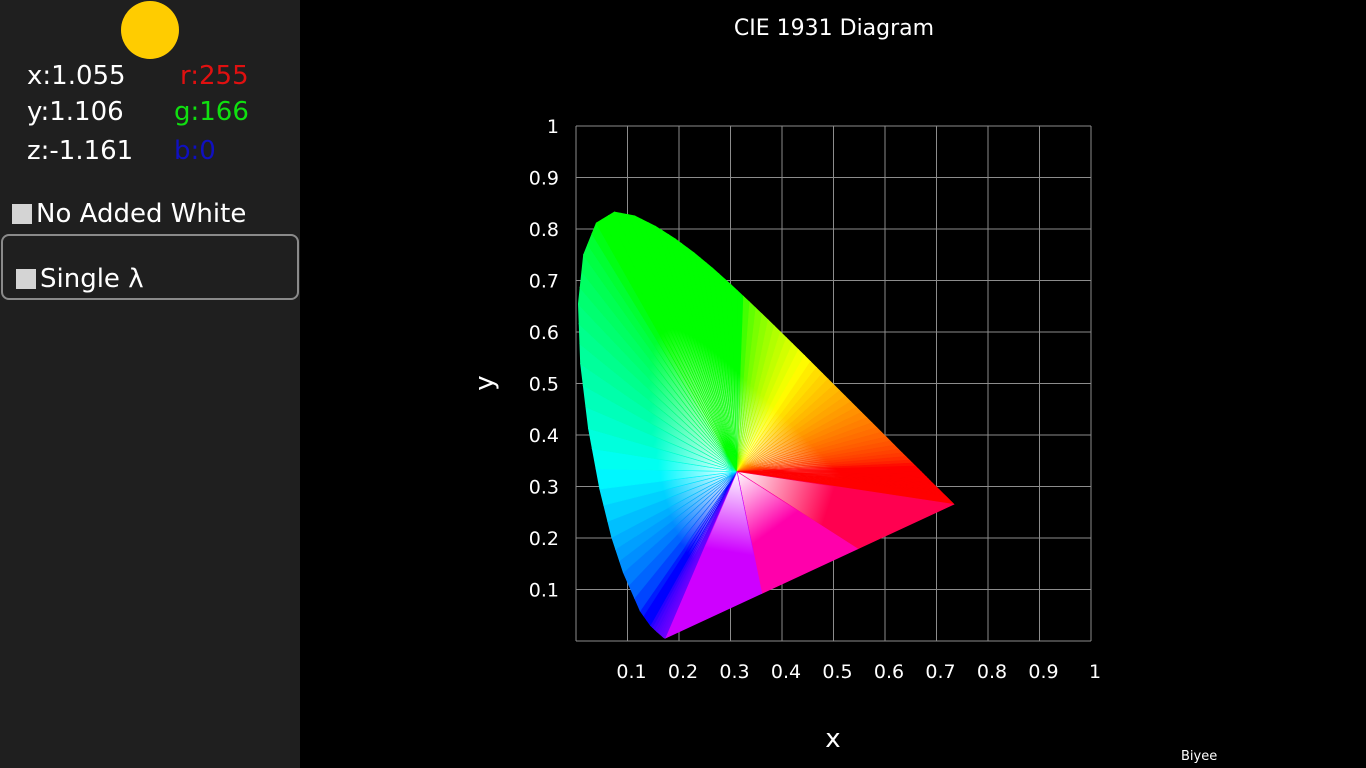 This screenshot has width=1366, height=768. Describe the element at coordinates (544, 488) in the screenshot. I see `y-tick-label: 0.3` at that location.